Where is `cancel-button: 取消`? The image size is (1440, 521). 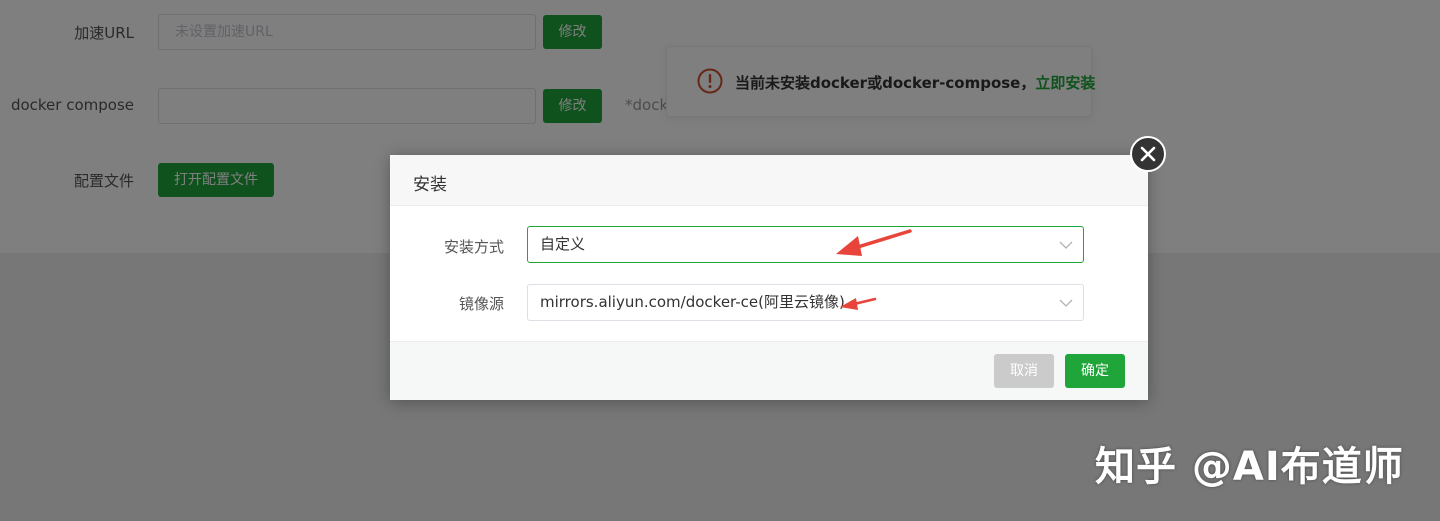
cancel-button: 取消 is located at coordinates (1024, 371).